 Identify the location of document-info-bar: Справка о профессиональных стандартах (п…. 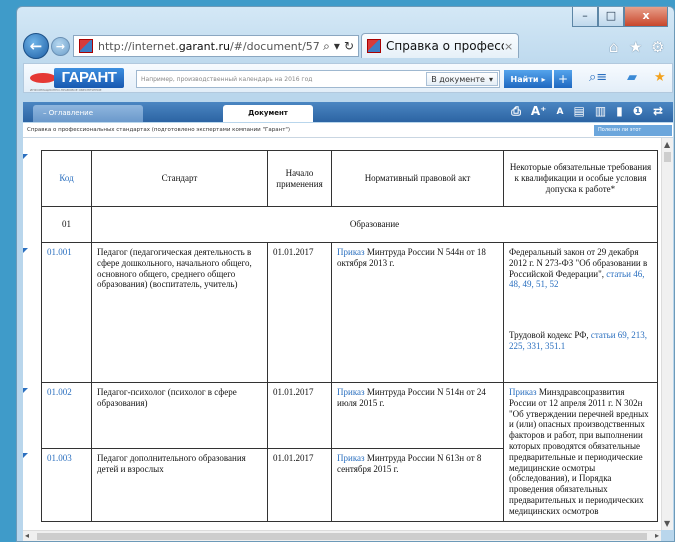
(348, 133).